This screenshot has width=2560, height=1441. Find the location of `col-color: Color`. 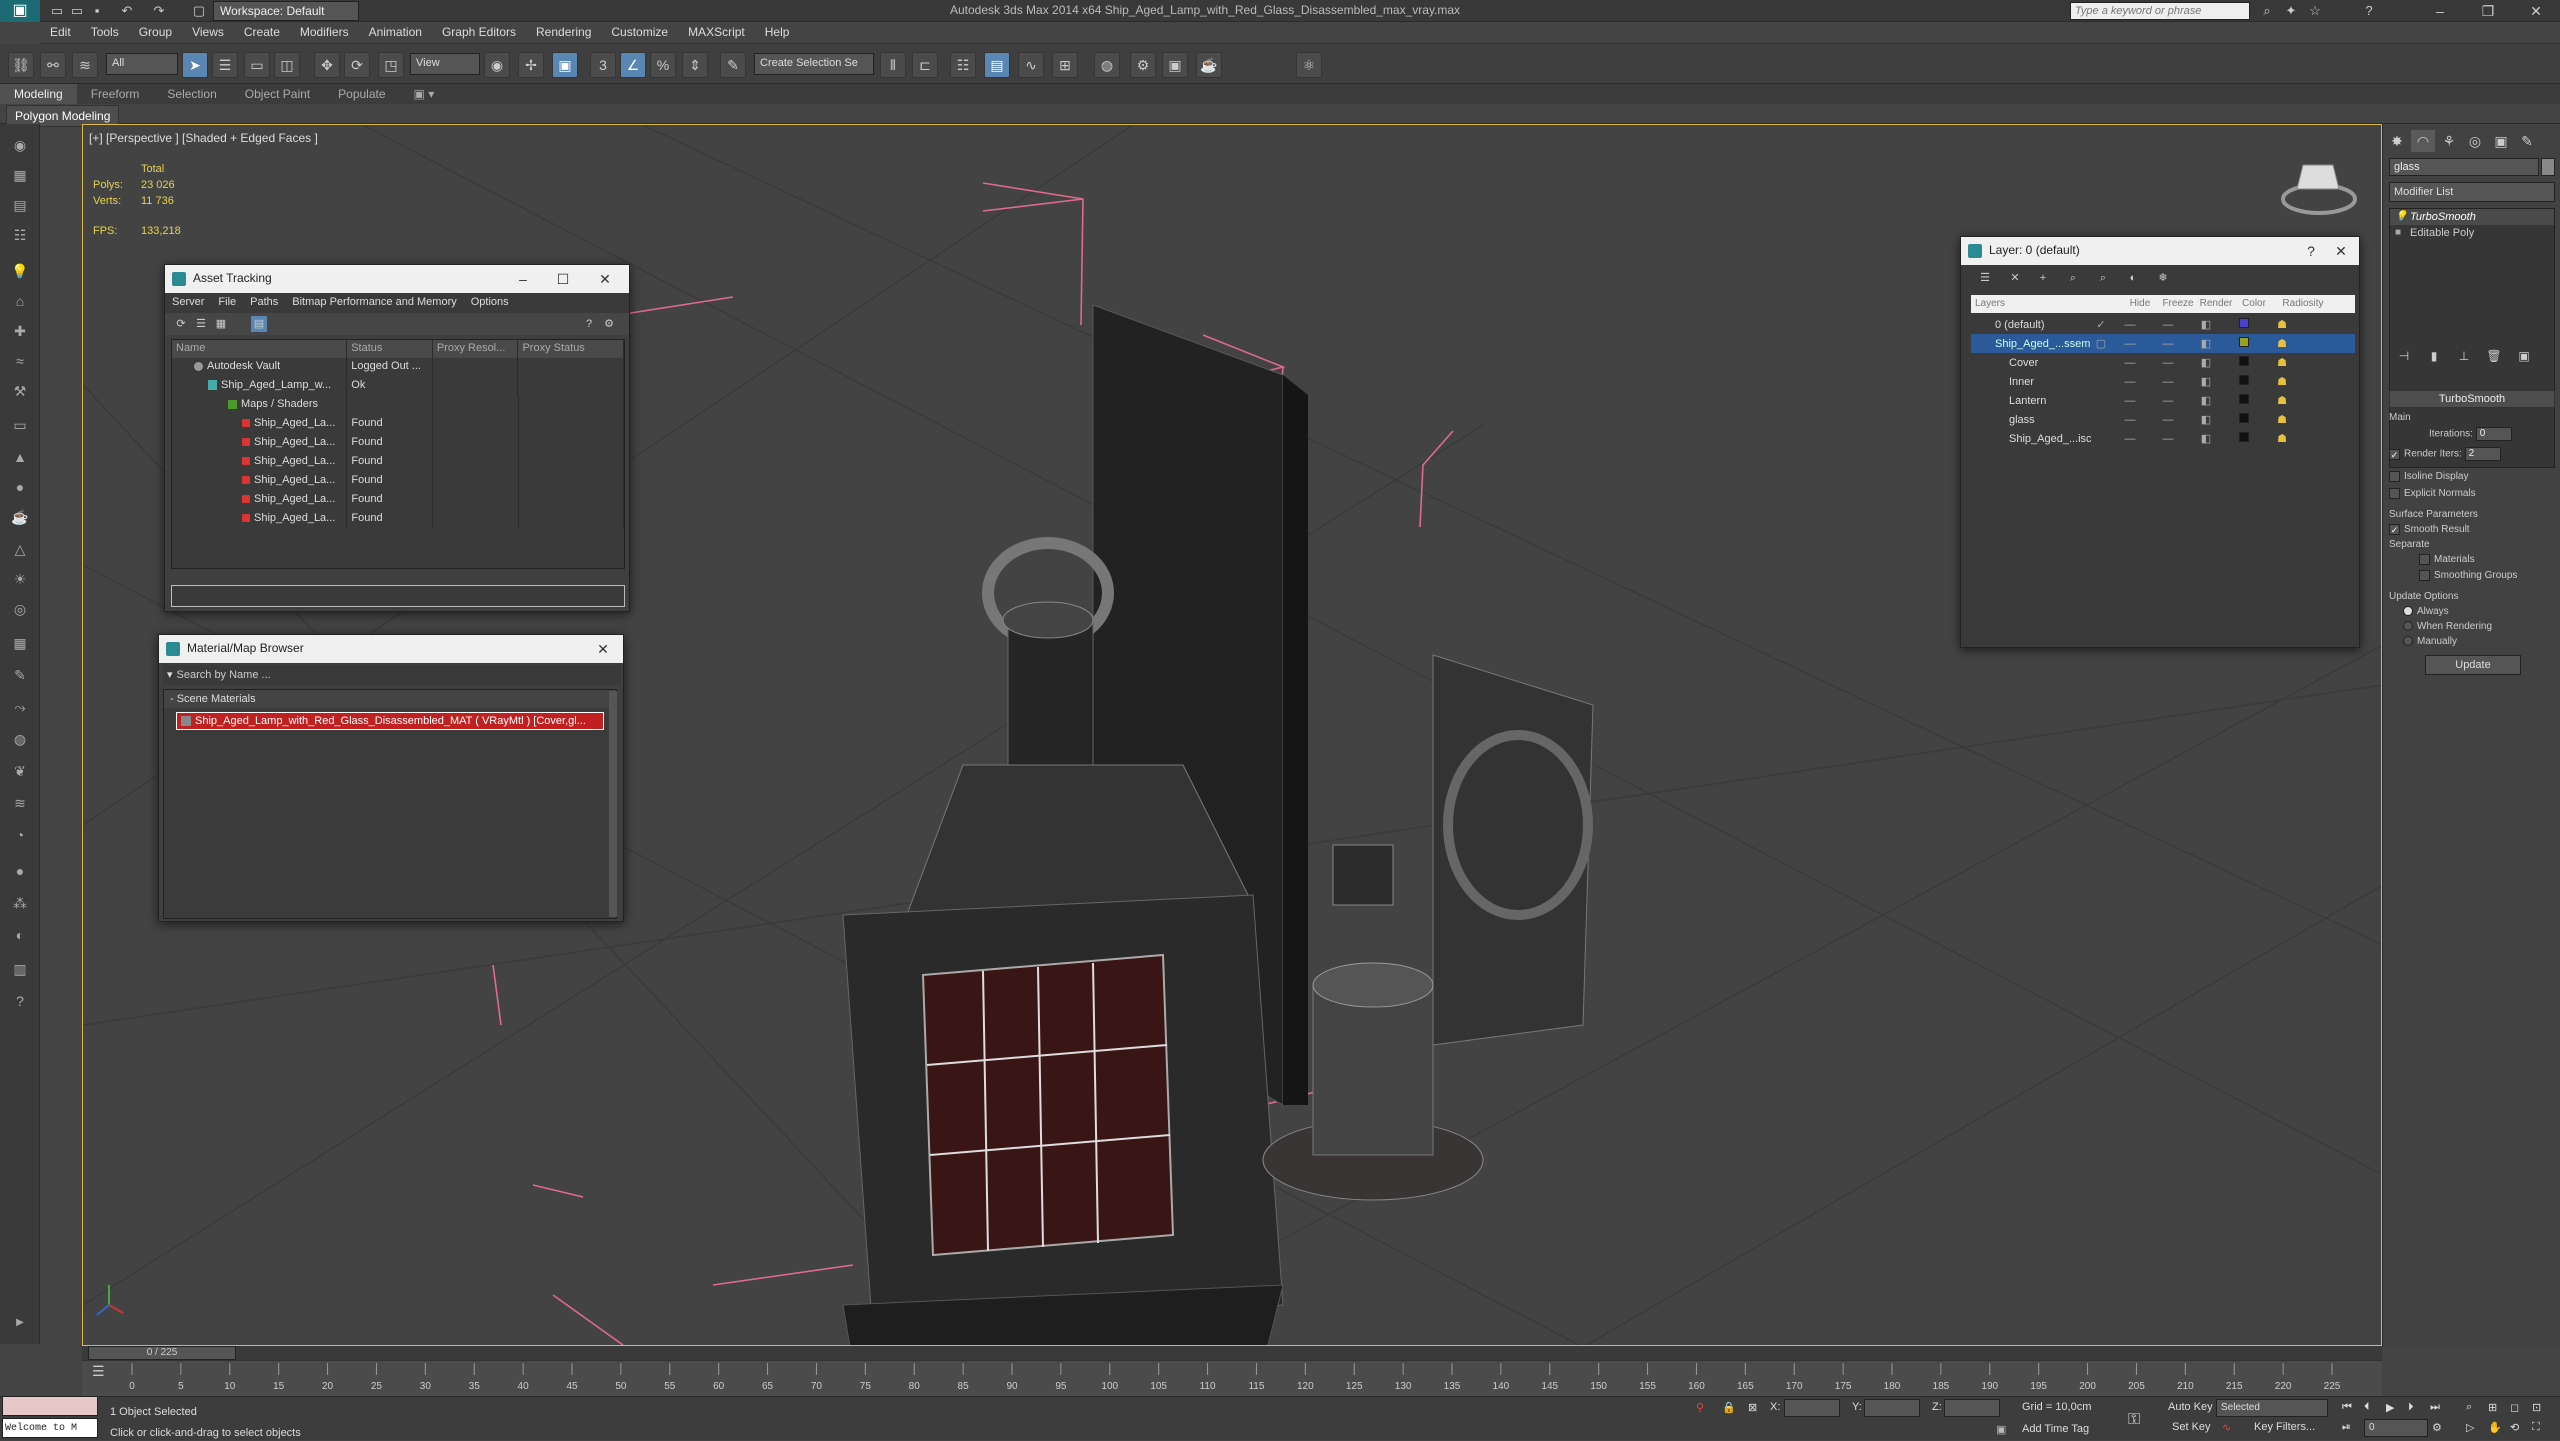

col-color: Color is located at coordinates (2254, 304).